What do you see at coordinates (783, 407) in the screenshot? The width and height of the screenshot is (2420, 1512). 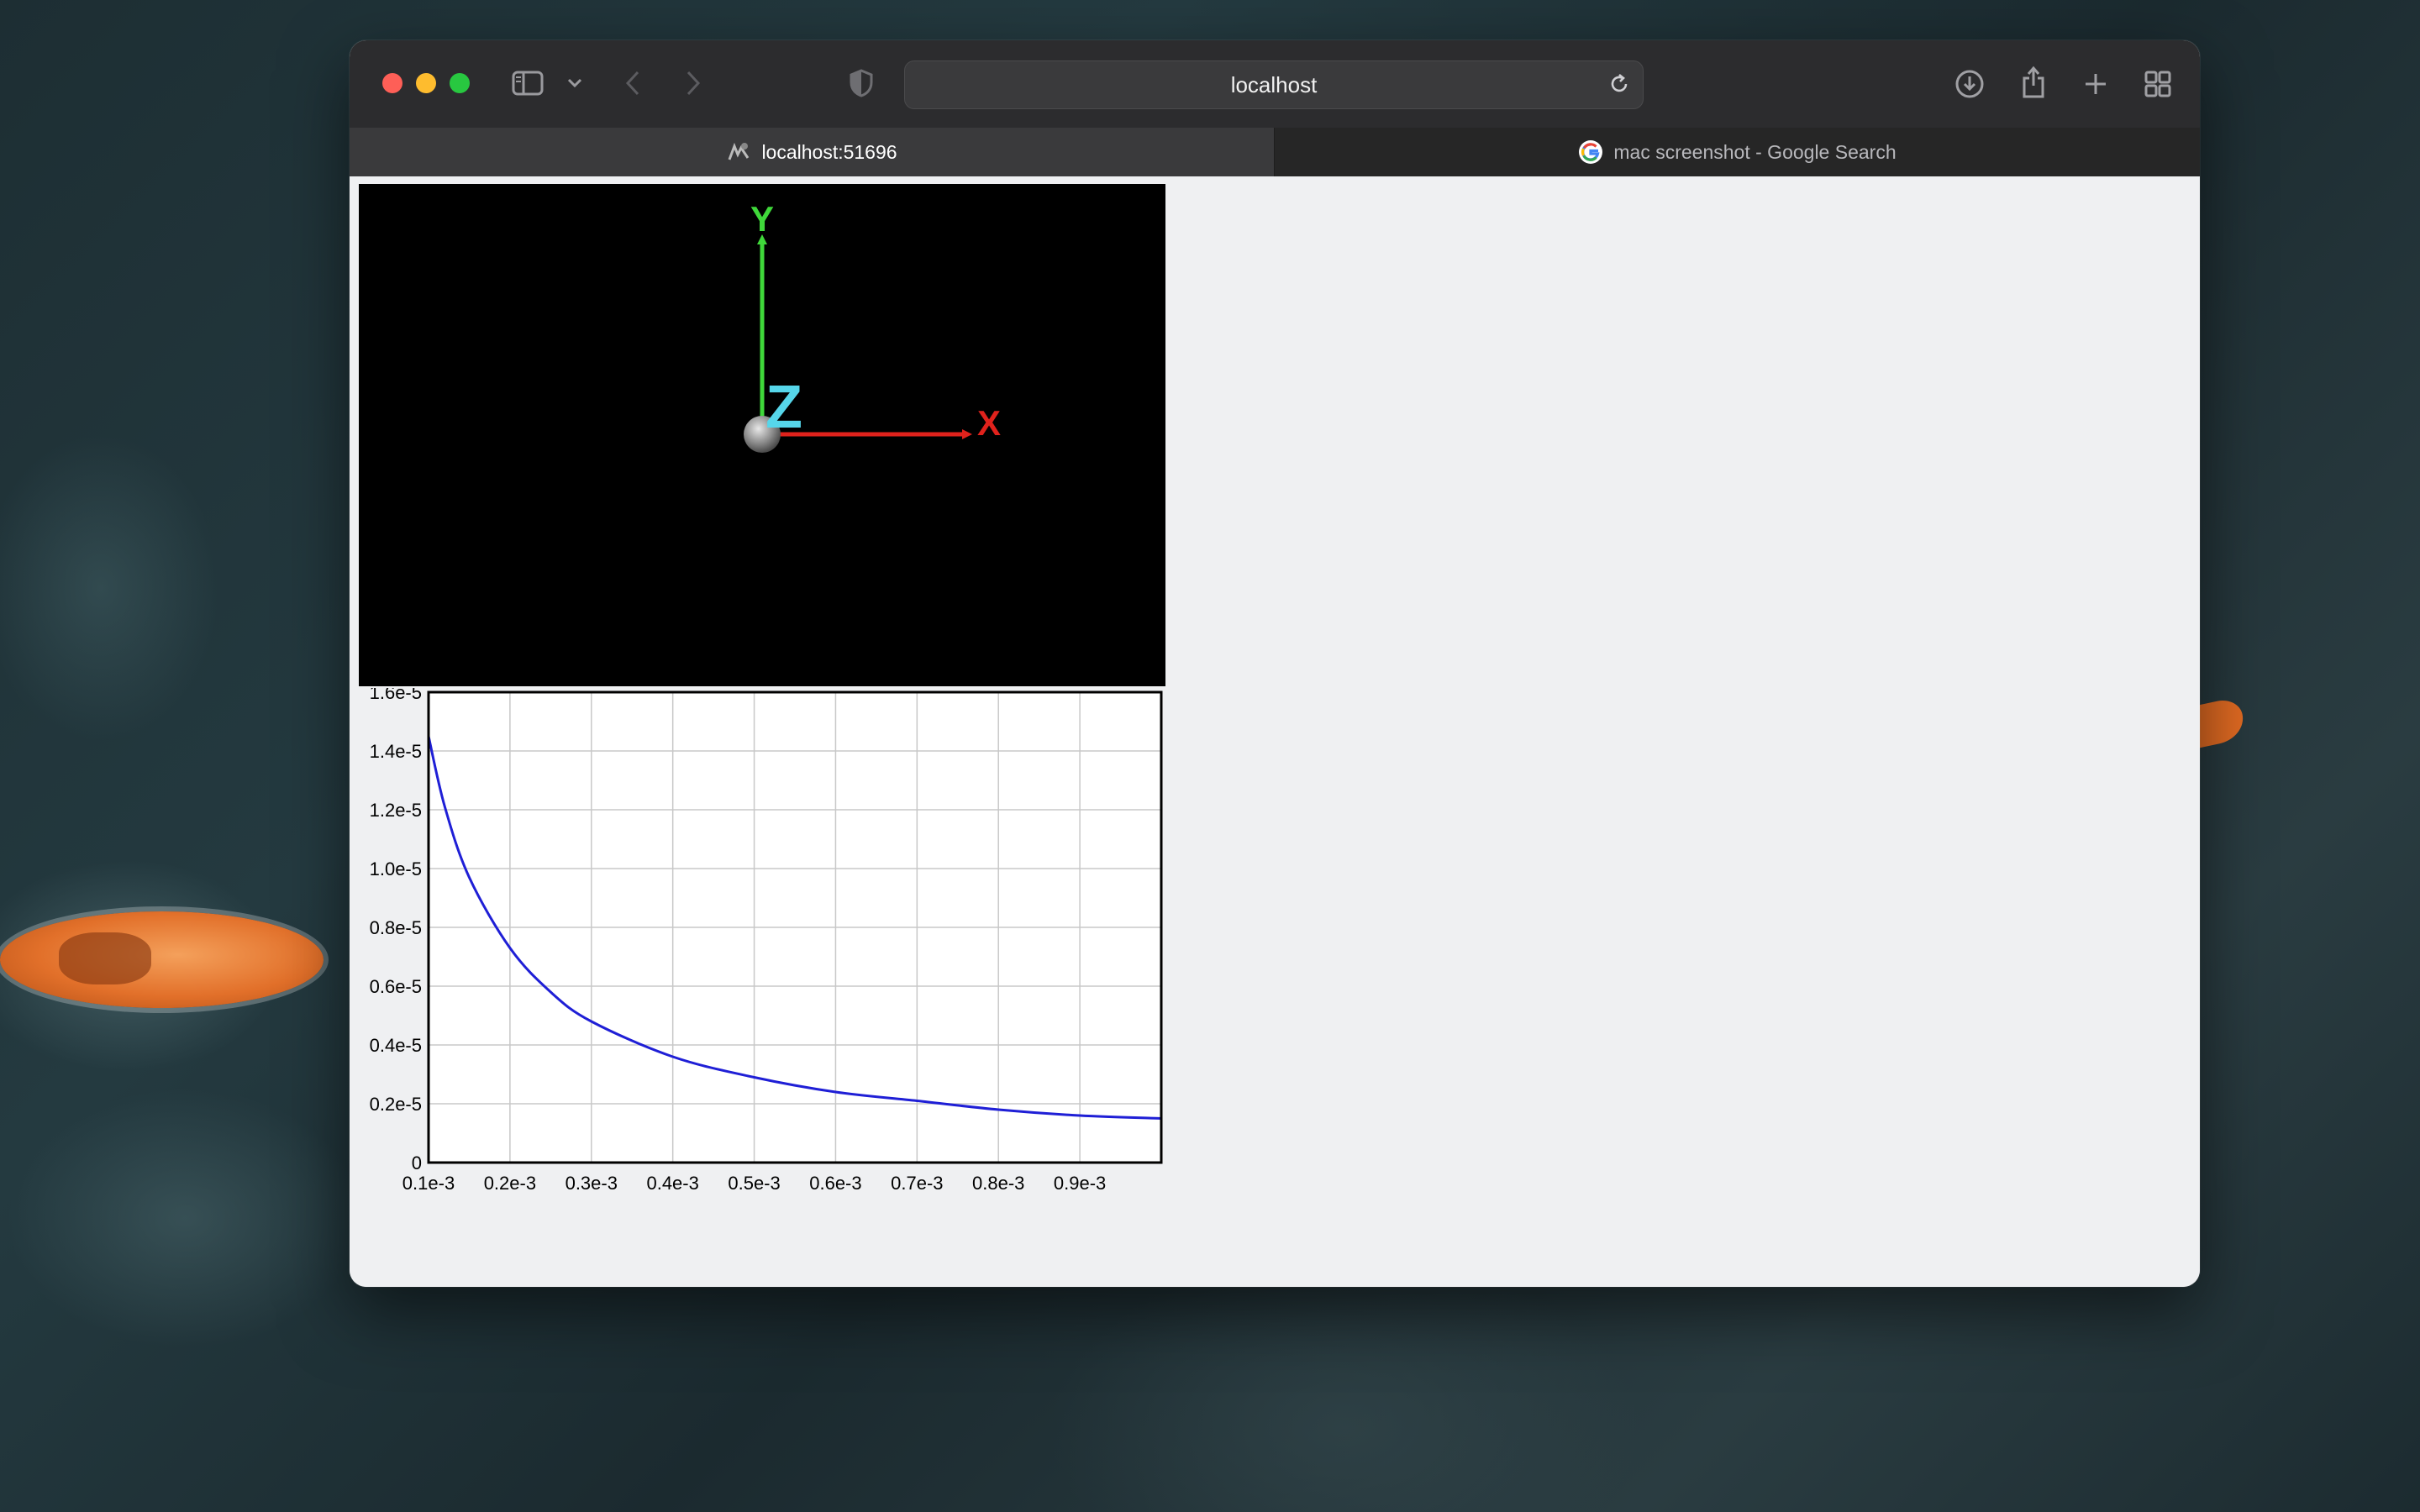 I see `z-axis-label: Z` at bounding box center [783, 407].